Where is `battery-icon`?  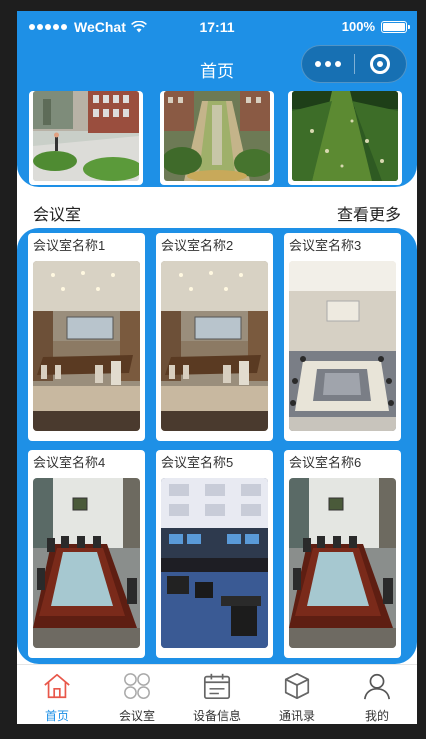 battery-icon is located at coordinates (395, 26).